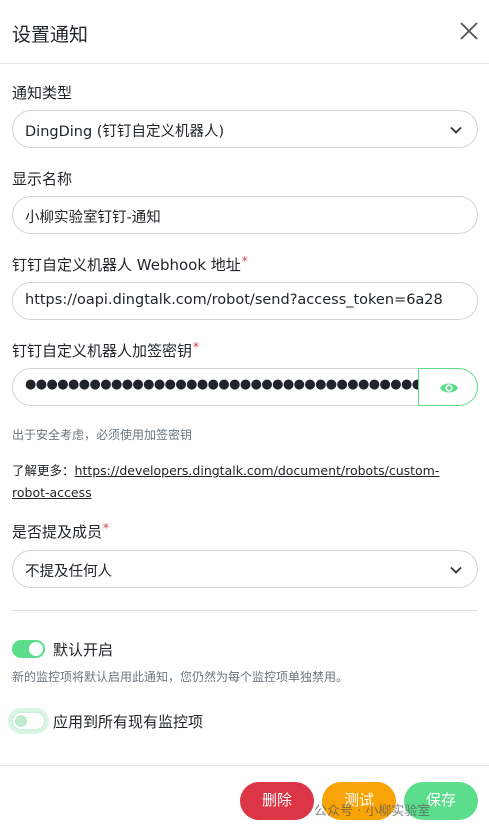  Describe the element at coordinates (42, 179) in the screenshot. I see `display-name-label: 显示名称` at that location.